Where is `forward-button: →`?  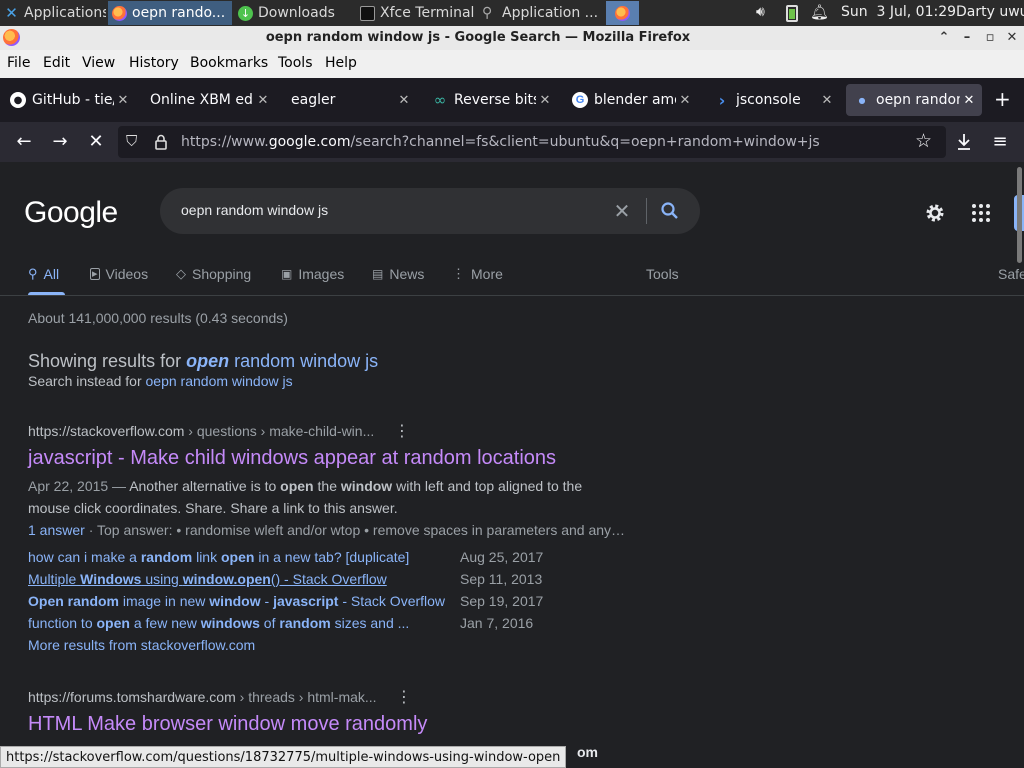 forward-button: → is located at coordinates (60, 142).